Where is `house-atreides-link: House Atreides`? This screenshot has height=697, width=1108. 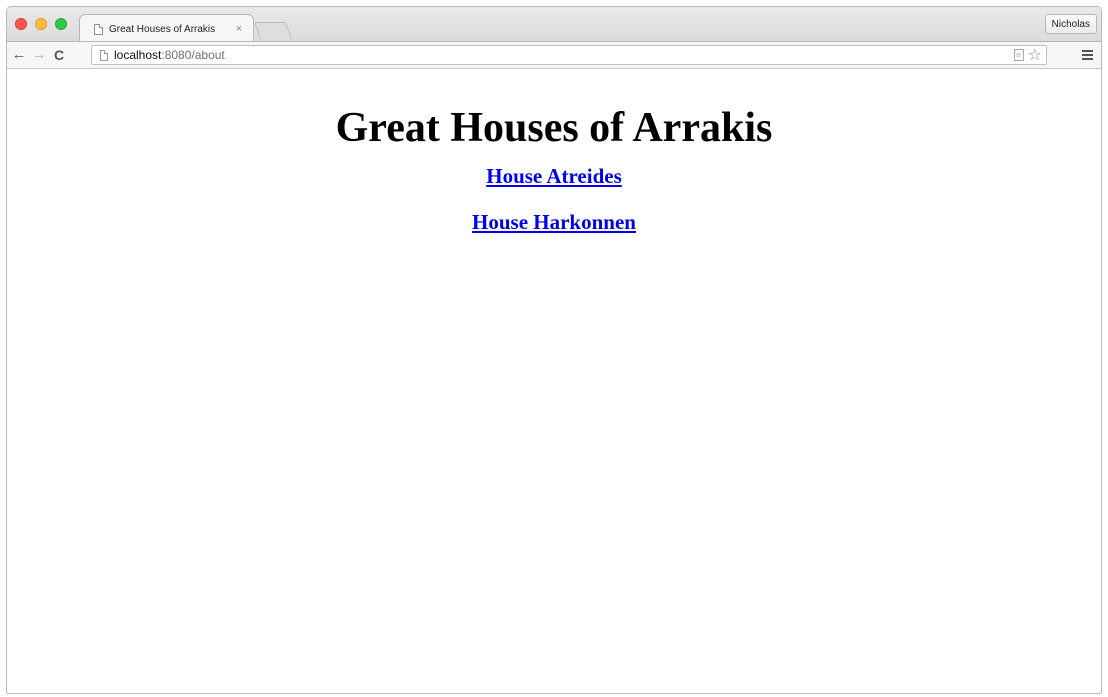 house-atreides-link: House Atreides is located at coordinates (554, 176).